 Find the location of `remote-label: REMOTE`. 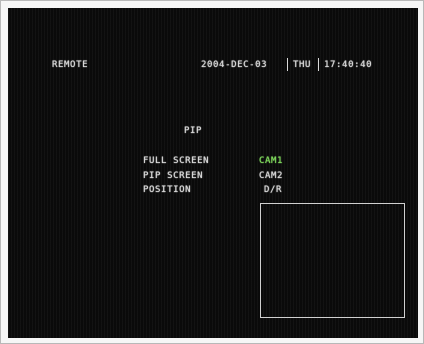

remote-label: REMOTE is located at coordinates (70, 65).